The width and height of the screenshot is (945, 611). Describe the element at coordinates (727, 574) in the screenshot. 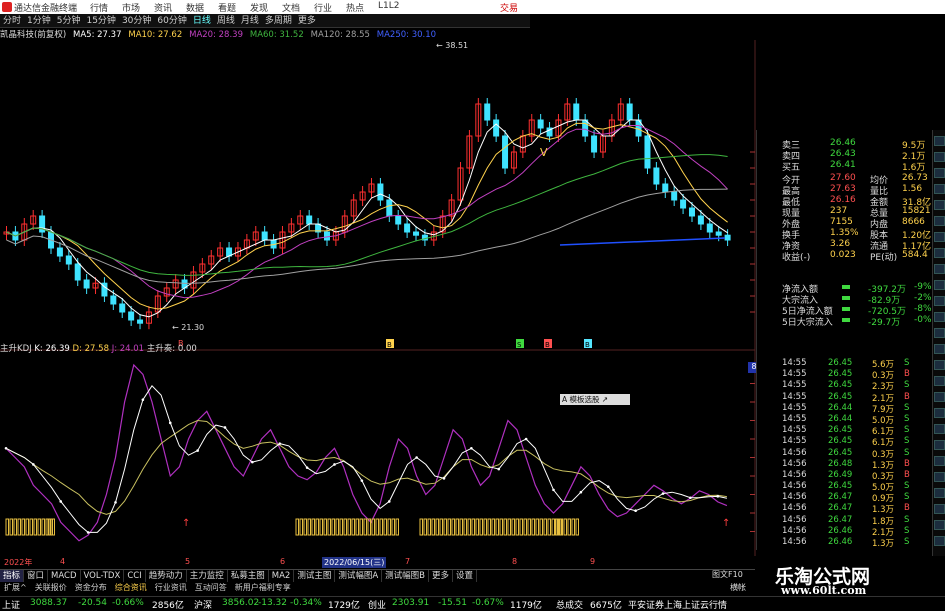

I see `f10-tab: 图文F10` at that location.